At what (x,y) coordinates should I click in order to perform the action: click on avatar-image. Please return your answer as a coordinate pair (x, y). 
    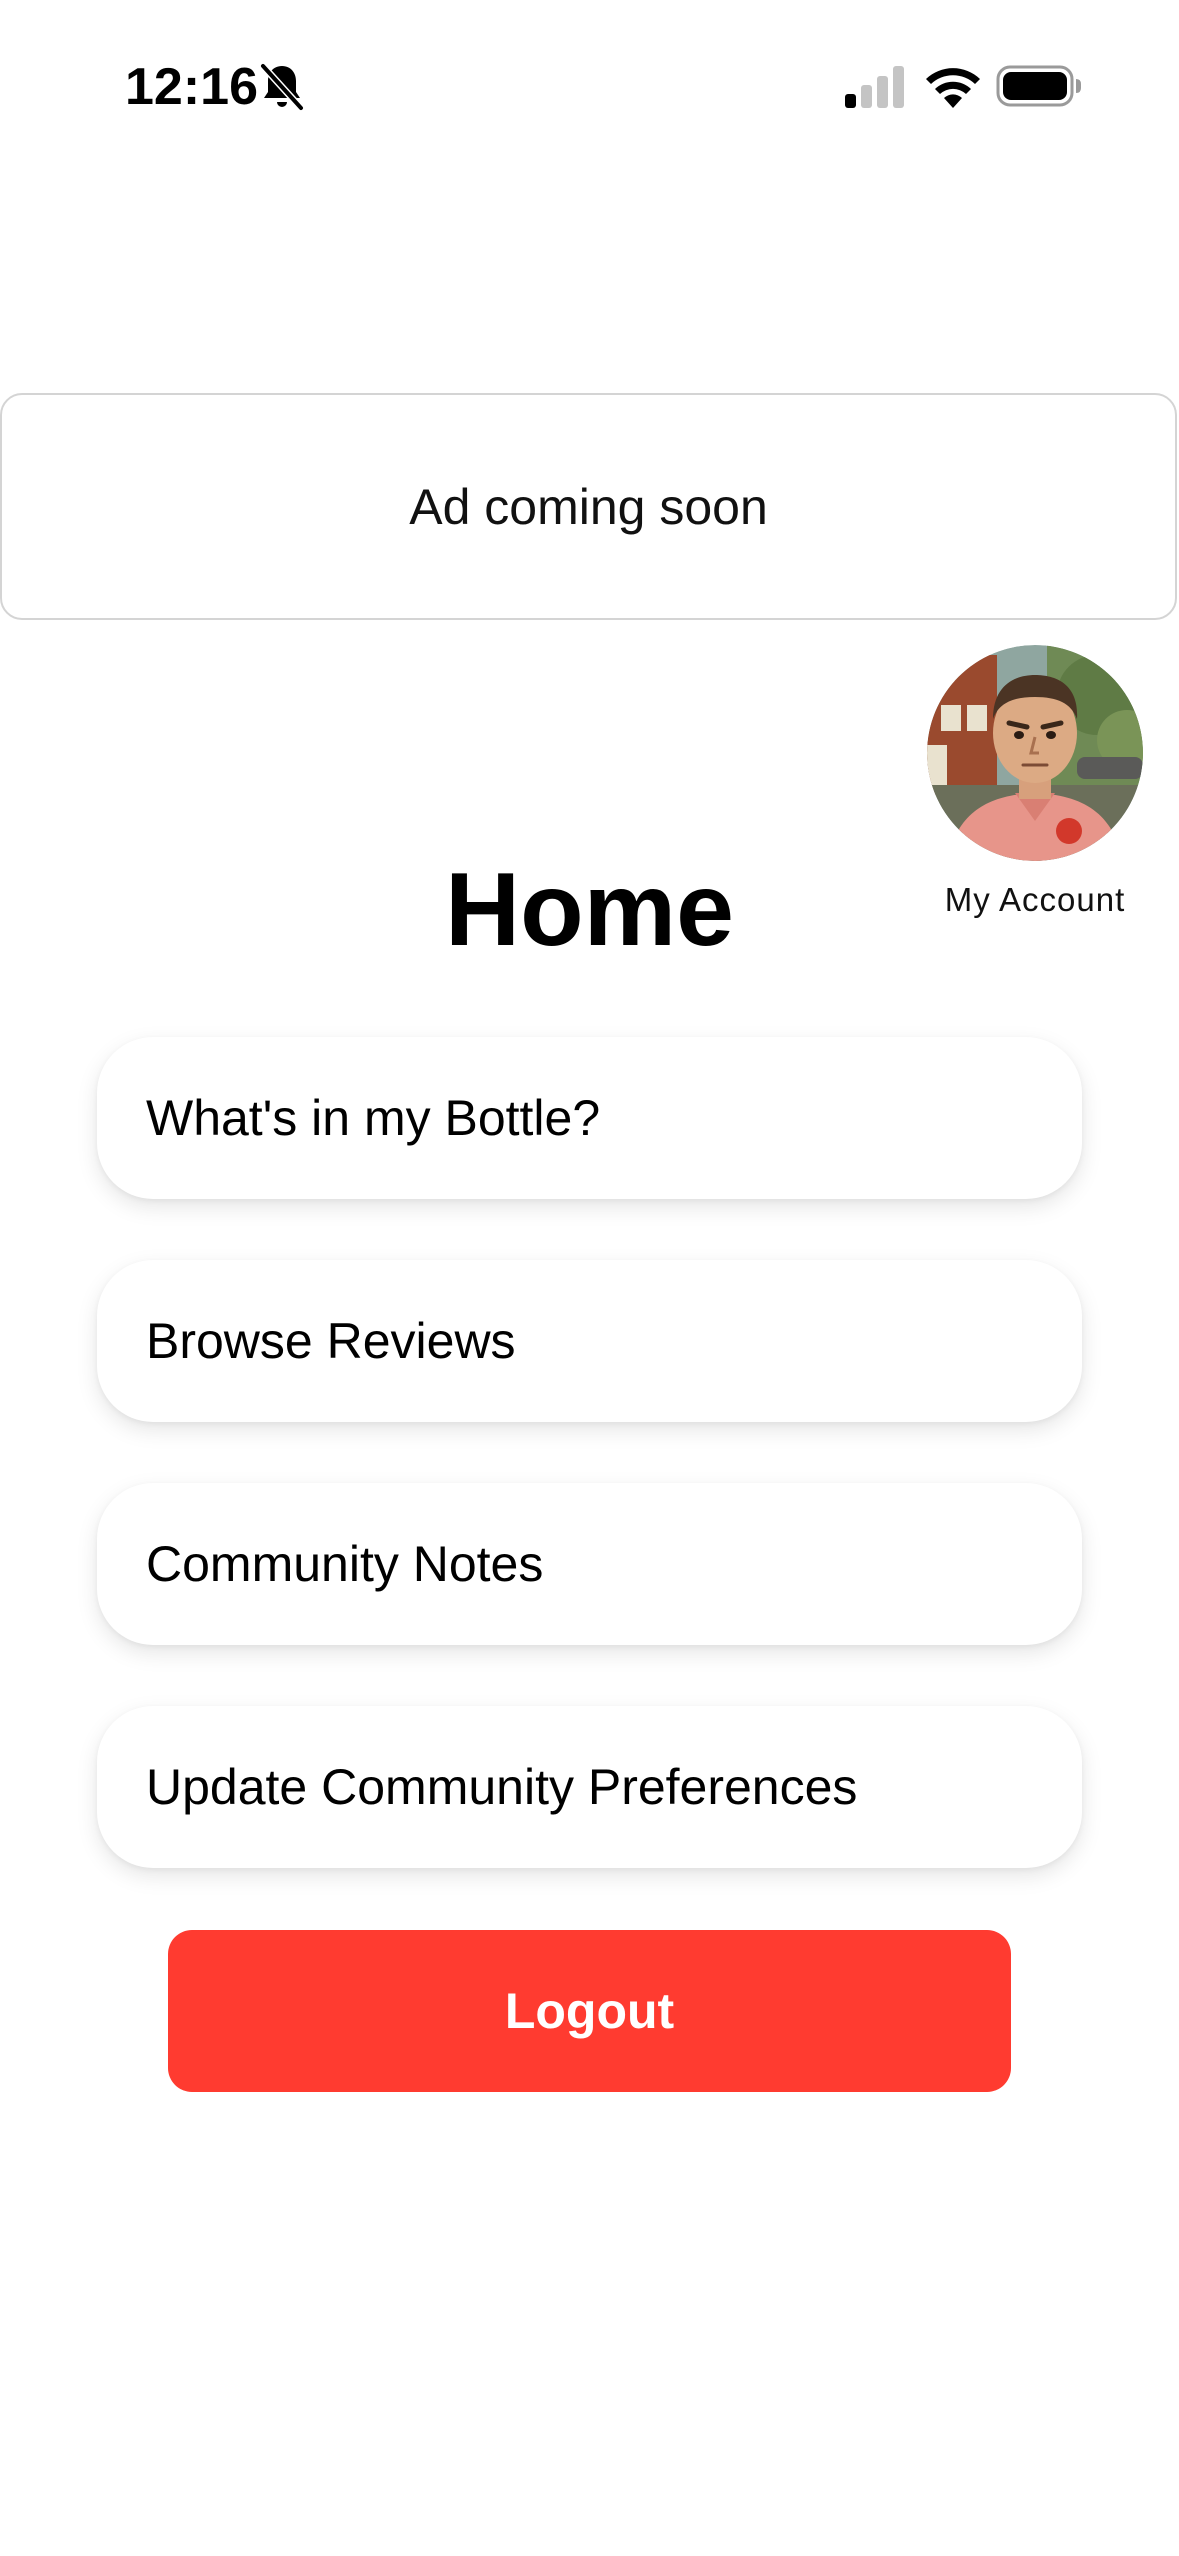
    Looking at the image, I should click on (1035, 753).